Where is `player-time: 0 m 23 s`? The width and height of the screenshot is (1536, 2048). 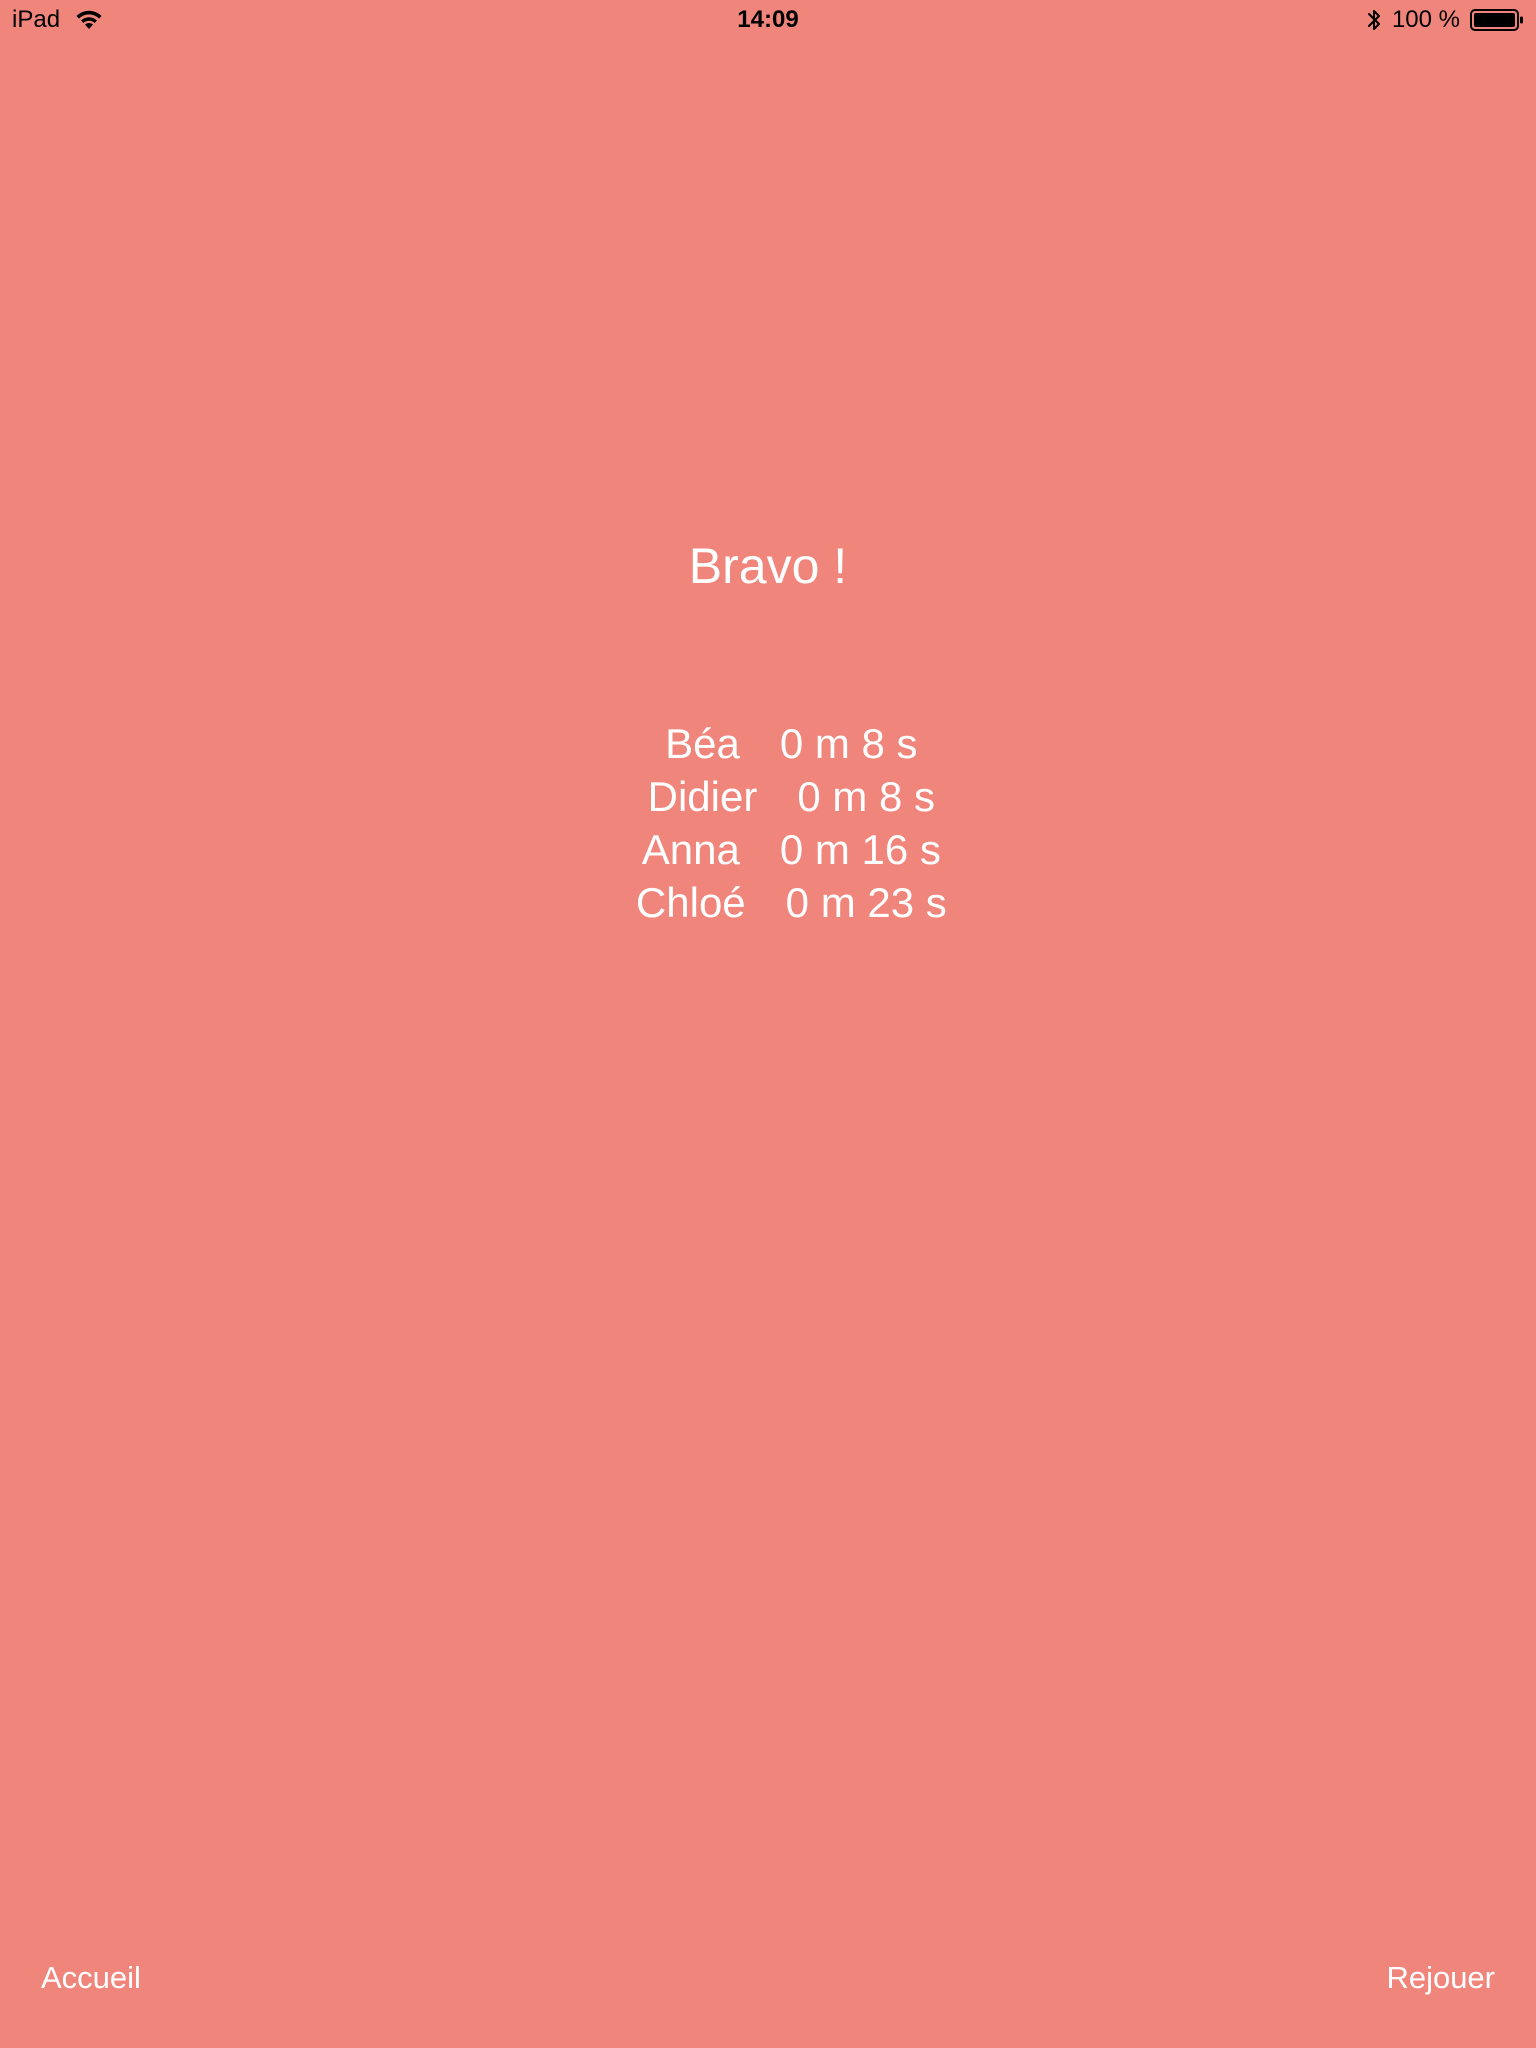 player-time: 0 m 23 s is located at coordinates (866, 902).